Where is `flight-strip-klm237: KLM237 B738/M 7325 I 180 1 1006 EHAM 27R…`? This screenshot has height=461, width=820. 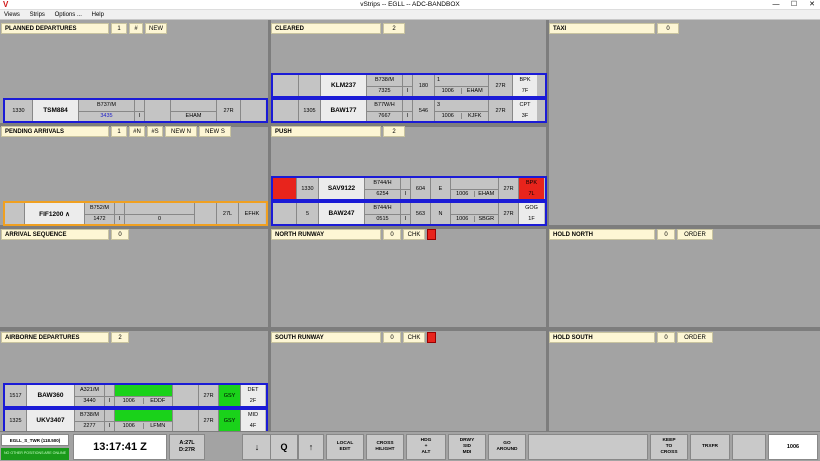
flight-strip-klm237: KLM237 B738/M 7325 I 180 1 1006 EHAM 27R… is located at coordinates (409, 85).